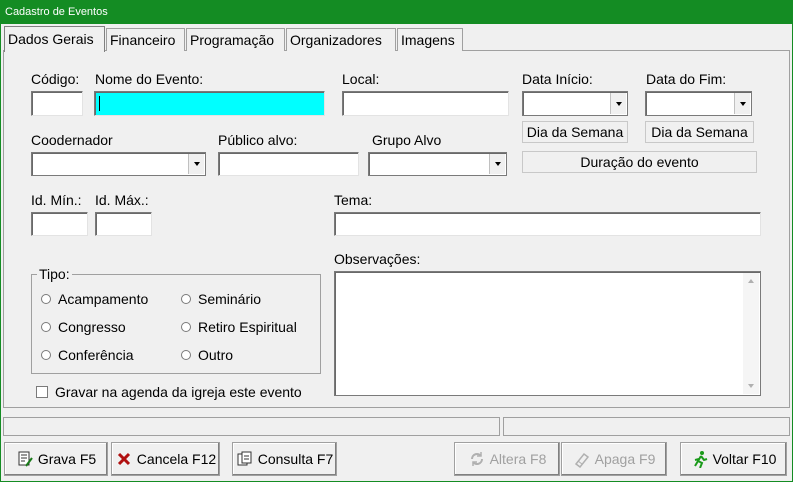 The image size is (793, 482). I want to click on tema-label: Tema:, so click(353, 200).